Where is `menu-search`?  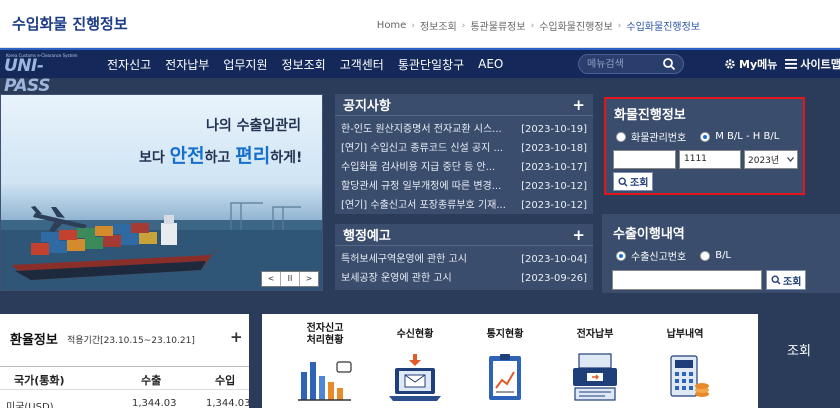 menu-search is located at coordinates (631, 64).